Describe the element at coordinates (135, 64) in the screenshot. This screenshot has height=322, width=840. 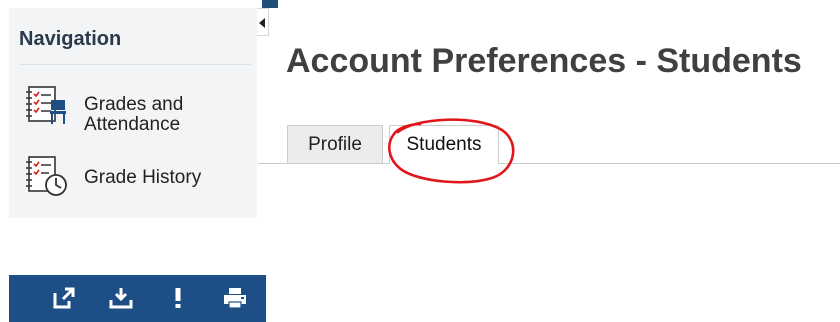
I see `navigation-divider` at that location.